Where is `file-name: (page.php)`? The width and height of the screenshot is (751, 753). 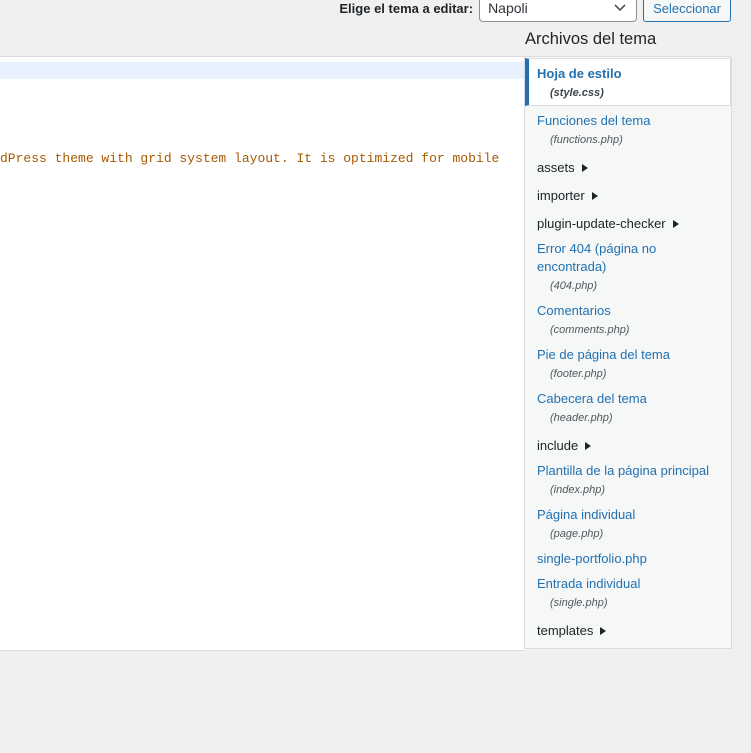
file-name: (page.php) is located at coordinates (577, 534).